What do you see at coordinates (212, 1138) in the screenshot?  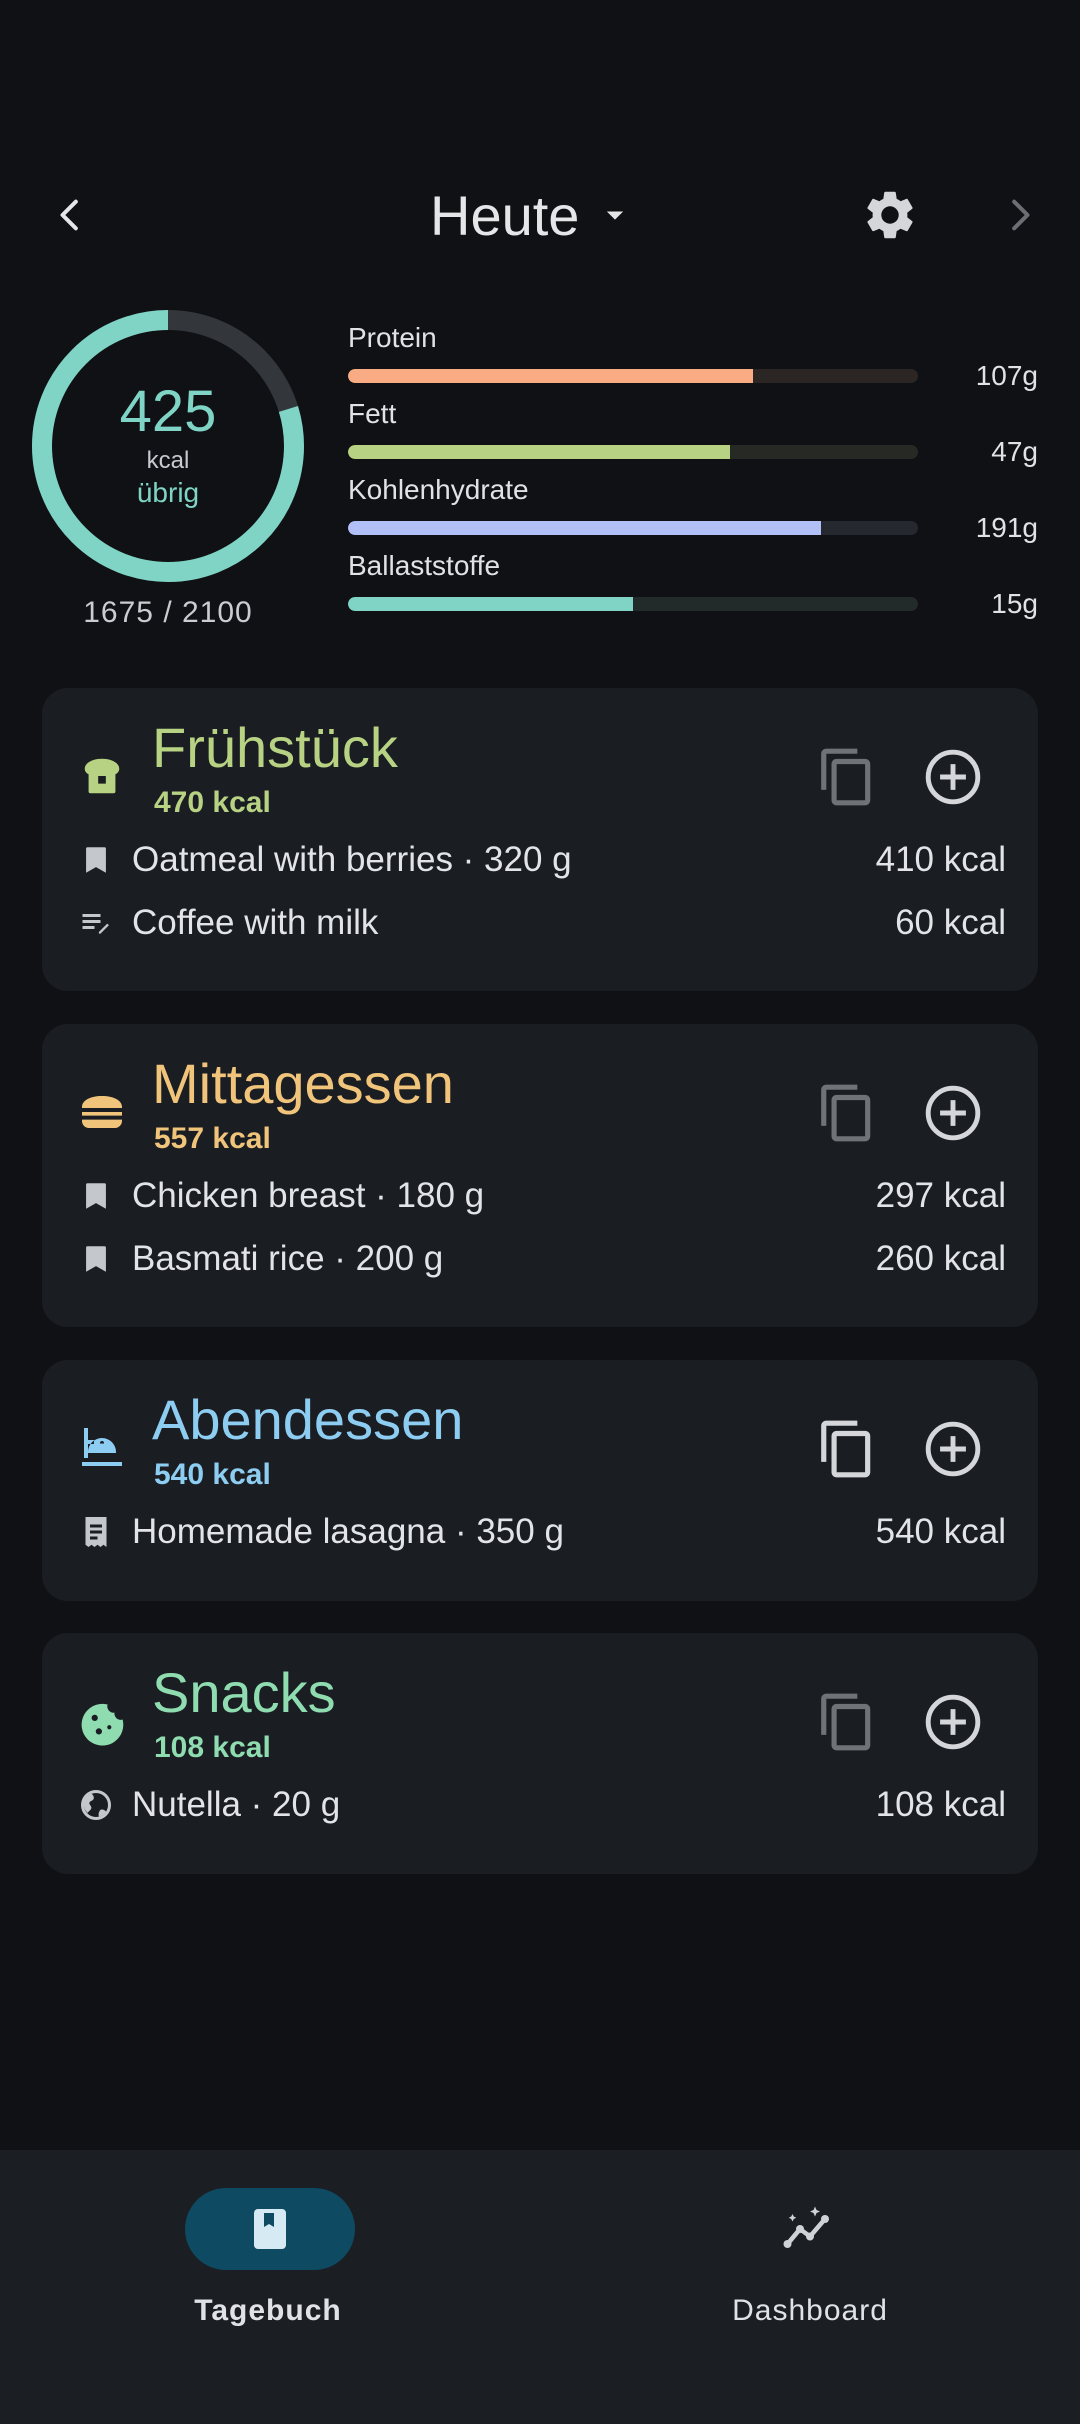 I see `meal-kcal: 557 kcal` at bounding box center [212, 1138].